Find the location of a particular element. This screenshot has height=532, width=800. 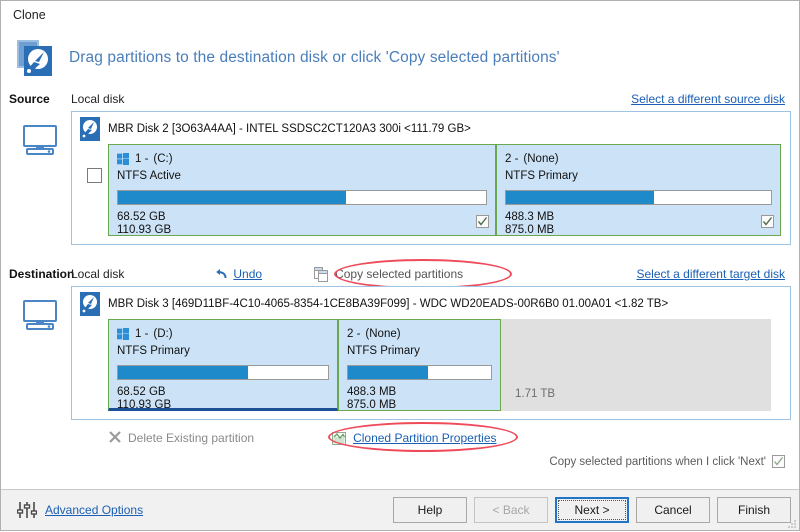

source-partition-1-title: 1 - (C:) is located at coordinates (302, 159).